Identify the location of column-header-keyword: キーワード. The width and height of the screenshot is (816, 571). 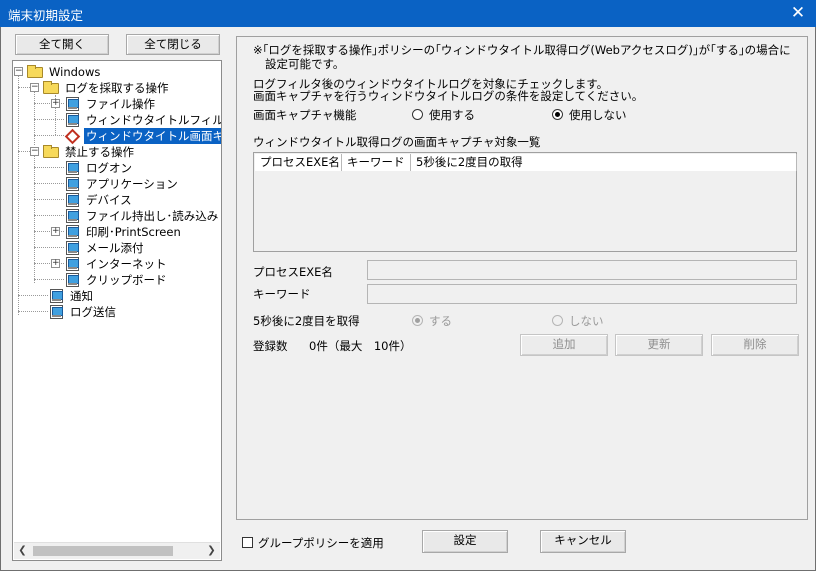
(376, 162).